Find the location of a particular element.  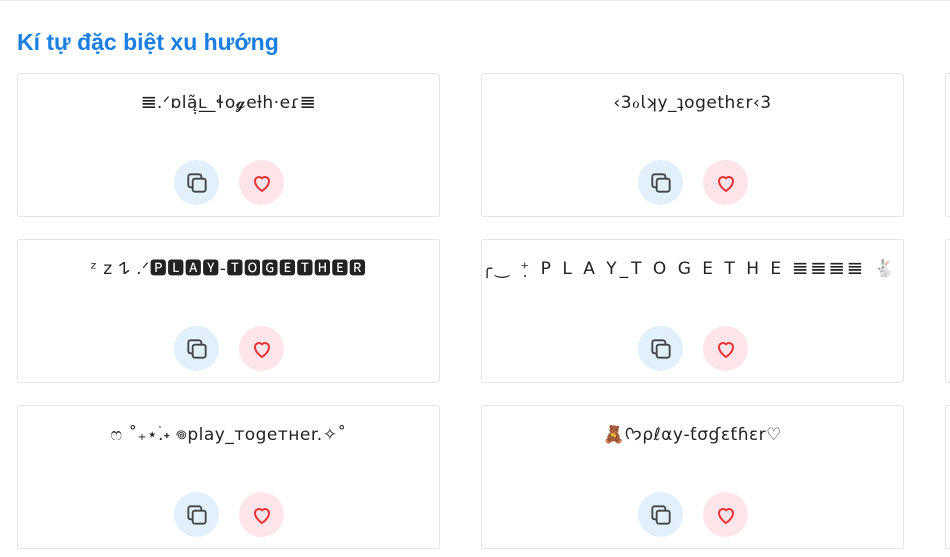

symbol-text: ╭‿ ⁺̣ P L A Y_T O G E T H E 𝌆𝌆𝌆𝌆 🐇 ₊˚ෆ is located at coordinates (692, 269).